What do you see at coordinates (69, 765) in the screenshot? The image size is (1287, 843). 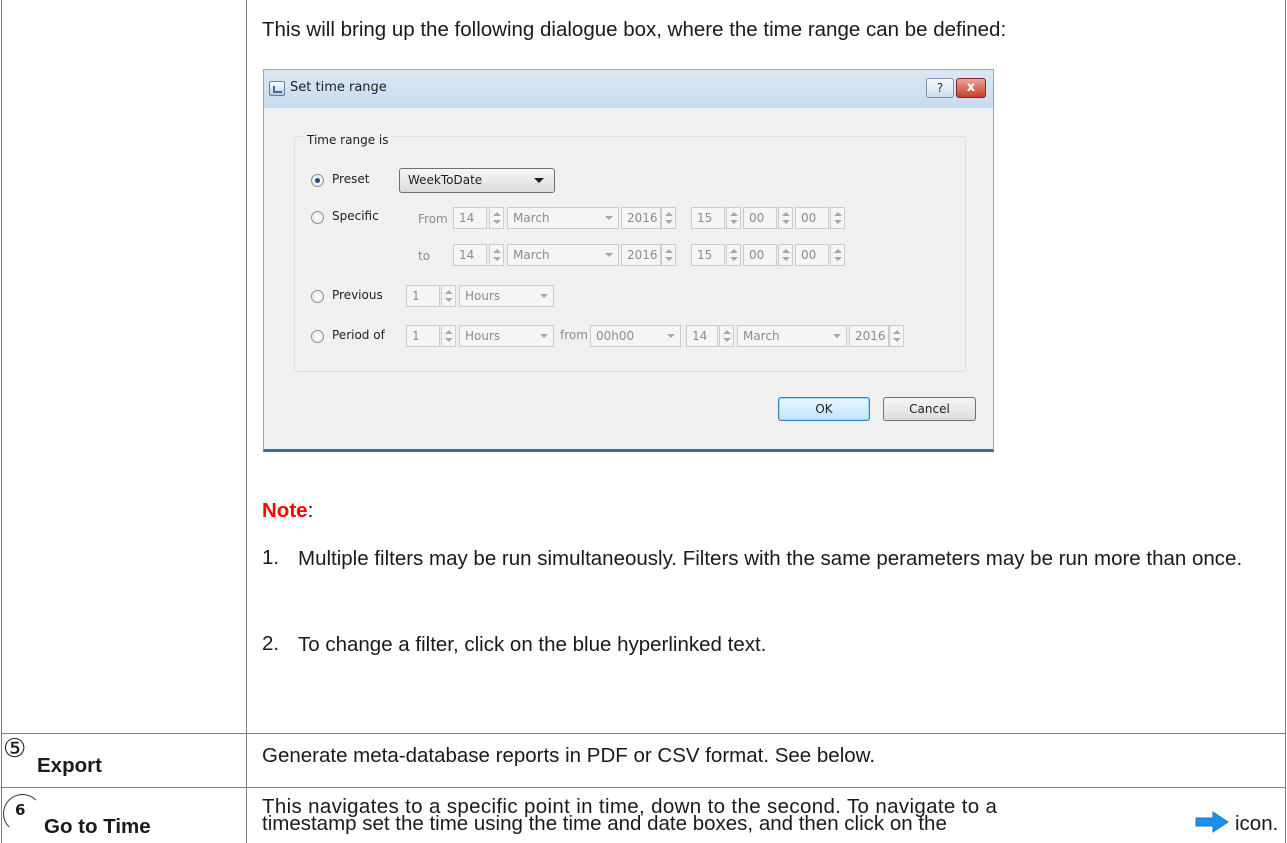 I see `export-title: Export` at bounding box center [69, 765].